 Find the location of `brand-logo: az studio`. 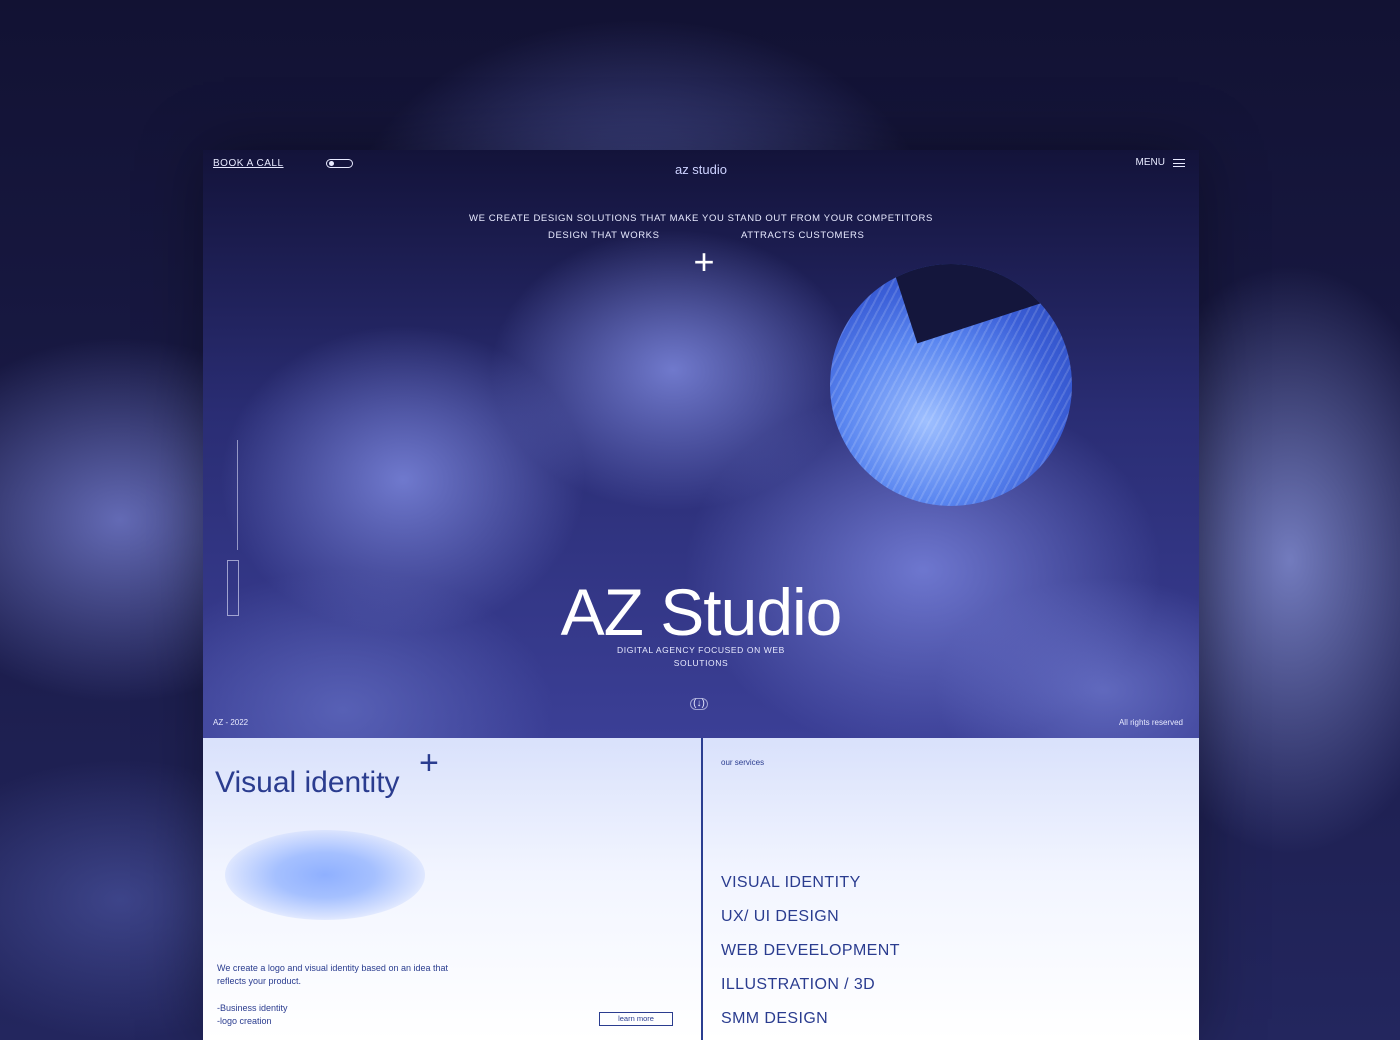

brand-logo: az studio is located at coordinates (701, 169).